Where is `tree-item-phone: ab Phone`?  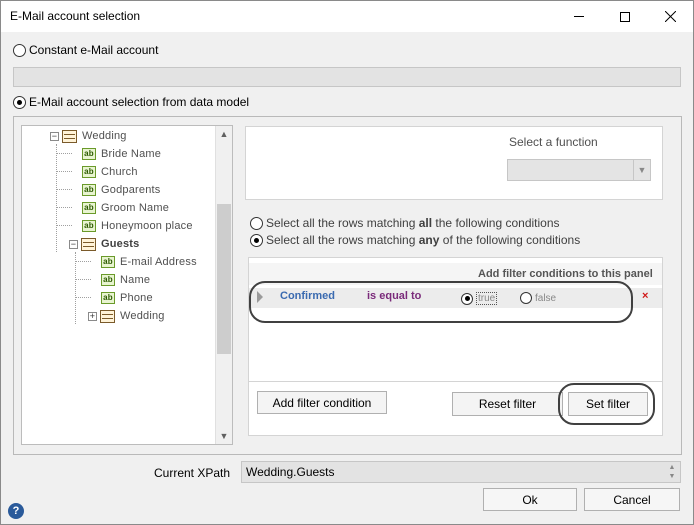
tree-item-phone: ab Phone is located at coordinates (127, 298).